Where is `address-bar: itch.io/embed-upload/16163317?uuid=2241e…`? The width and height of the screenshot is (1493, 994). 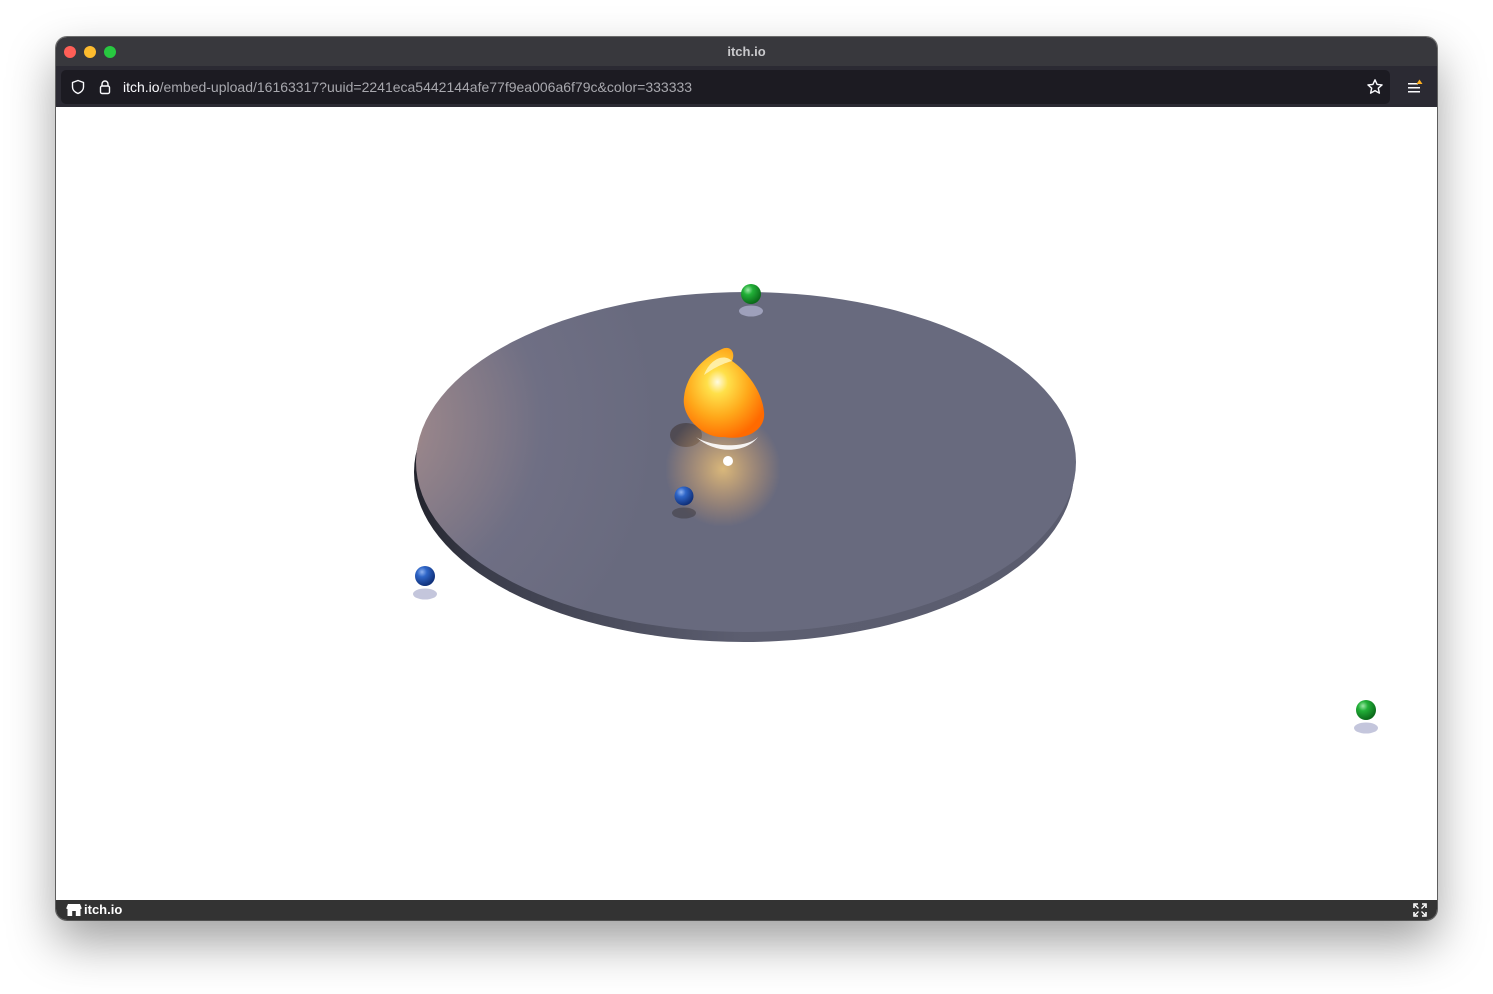
address-bar: itch.io/embed-upload/16163317?uuid=2241e… is located at coordinates (725, 87).